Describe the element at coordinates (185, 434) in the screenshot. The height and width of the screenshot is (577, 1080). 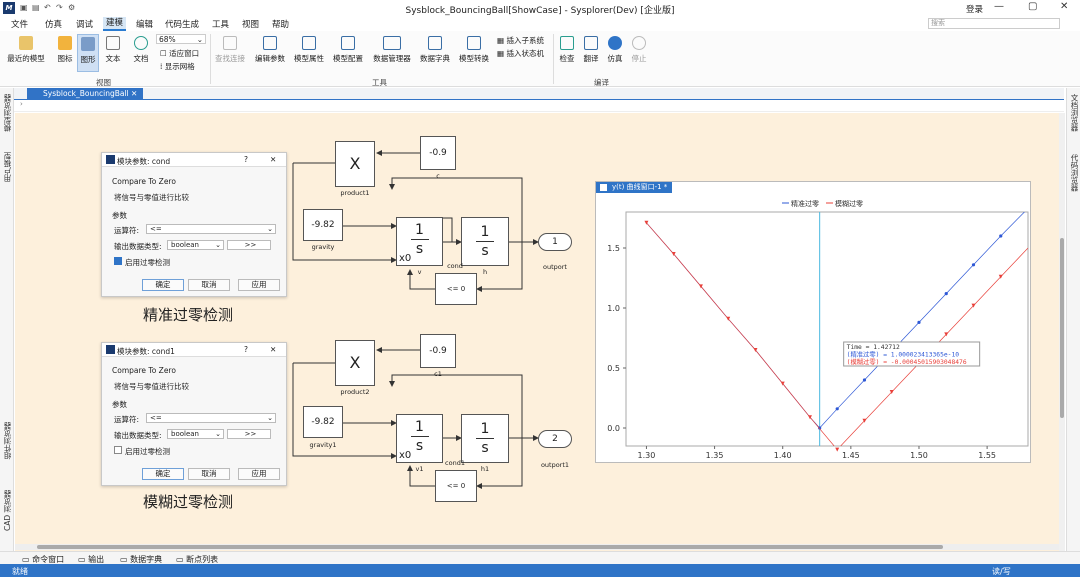
I see `dtype-value: boolean` at that location.